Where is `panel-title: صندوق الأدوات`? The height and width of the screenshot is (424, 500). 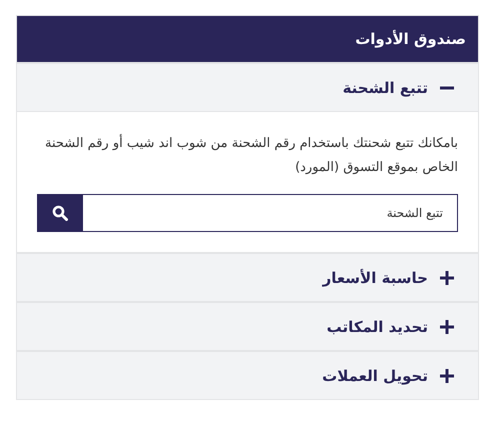 panel-title: صندوق الأدوات is located at coordinates (247, 39).